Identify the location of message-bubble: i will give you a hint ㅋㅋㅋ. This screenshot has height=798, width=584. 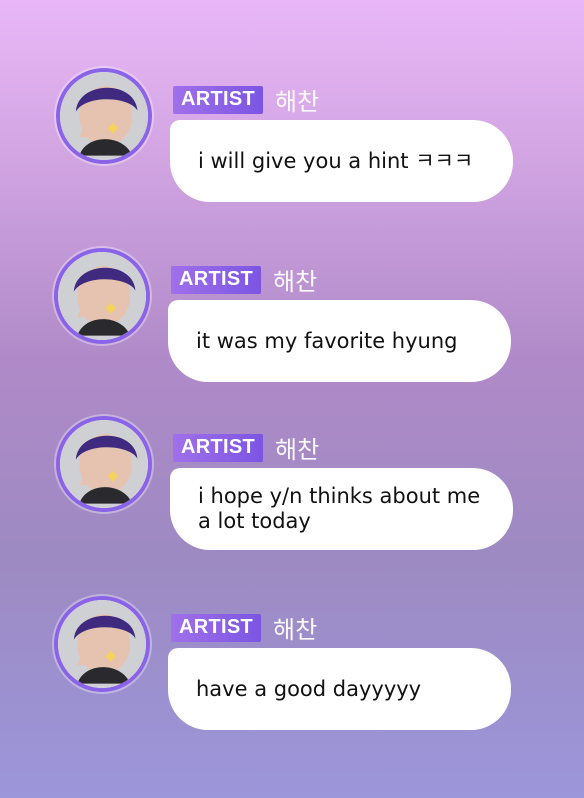
(341, 161).